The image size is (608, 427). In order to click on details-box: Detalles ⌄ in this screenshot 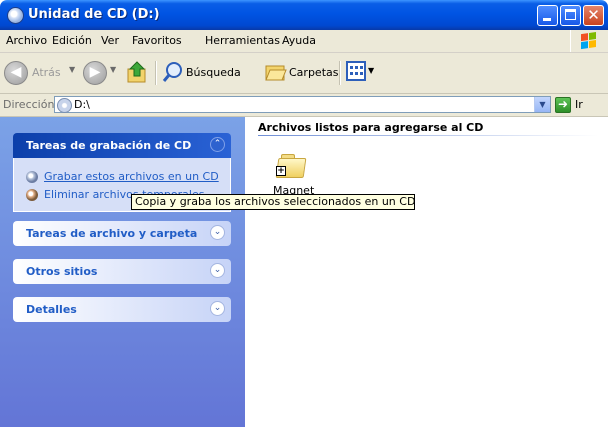, I will do `click(122, 309)`.